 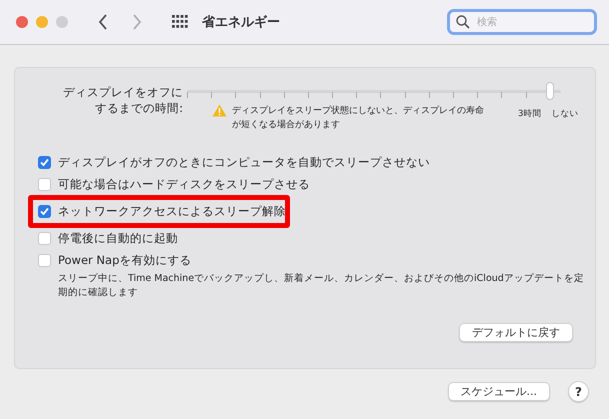 I want to click on warning-text: ディスプレイをスリープ状態にしないと、ディスプレイの寿命 が短くなる場合があります, so click(x=358, y=118).